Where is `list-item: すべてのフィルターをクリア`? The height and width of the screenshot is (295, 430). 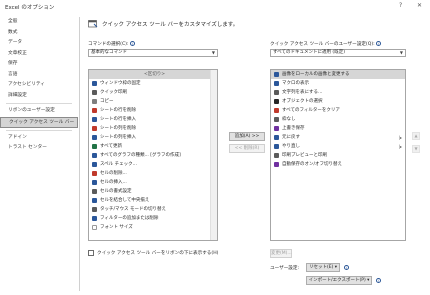
list-item: すべてのフィルターをクリア is located at coordinates (338, 110).